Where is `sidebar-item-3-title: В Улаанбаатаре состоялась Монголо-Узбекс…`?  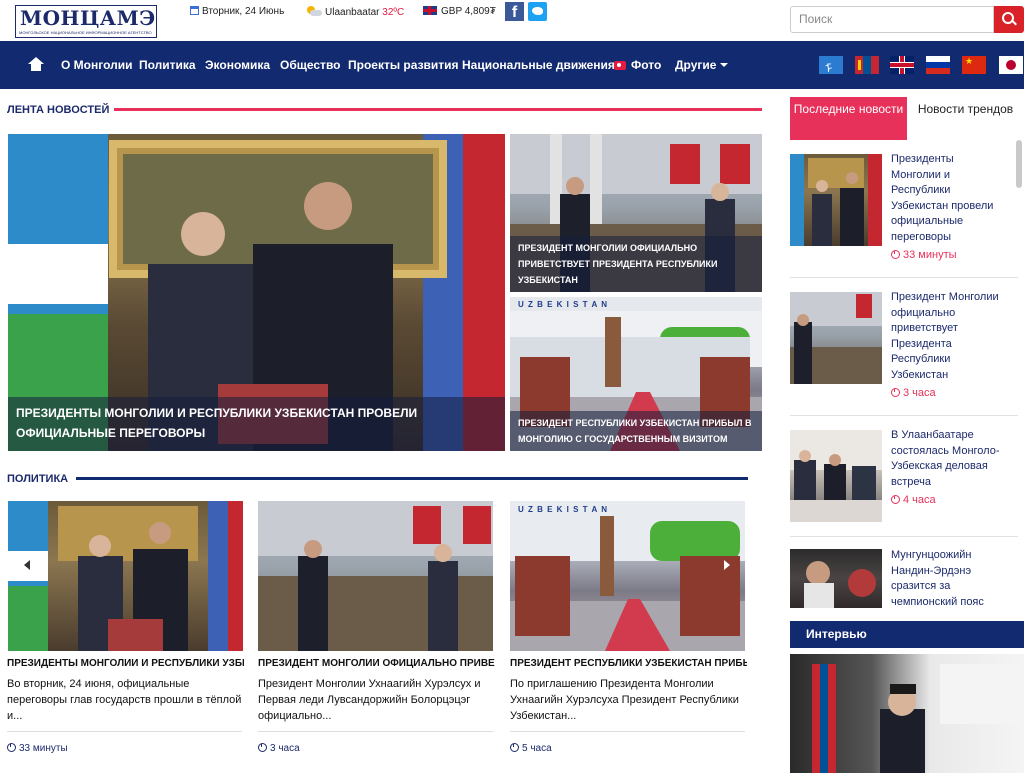 sidebar-item-3-title: В Улаанбаатаре состоялась Монголо-Узбекс… is located at coordinates (948, 459).